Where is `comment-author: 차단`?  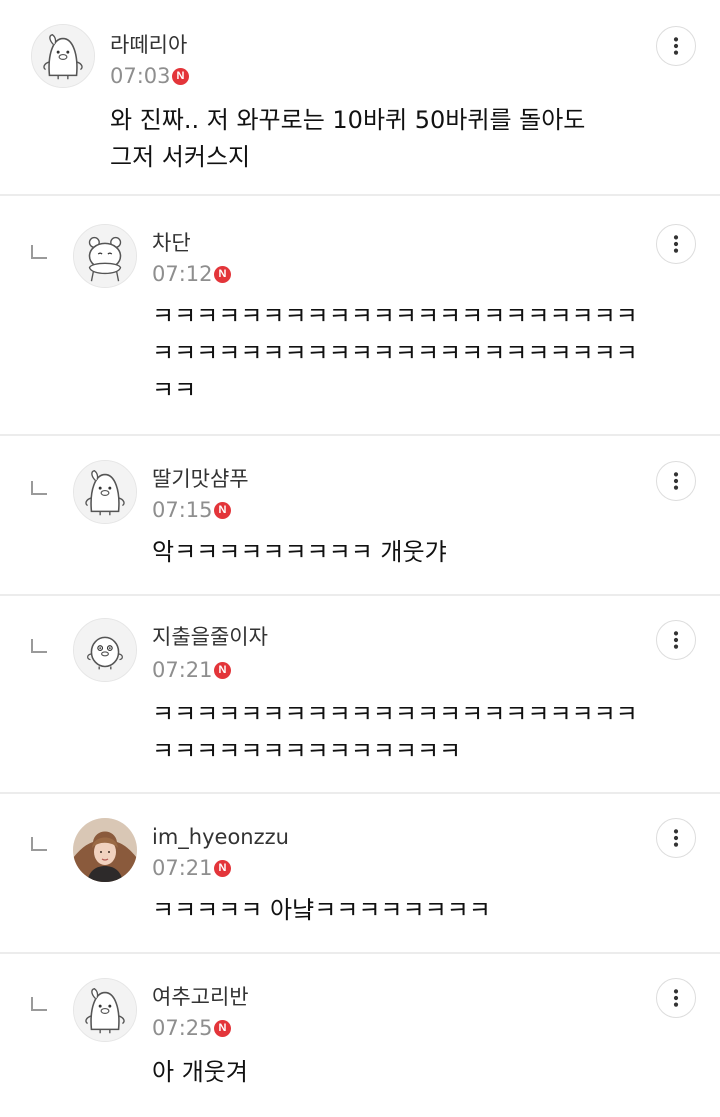
comment-author: 차단 is located at coordinates (171, 243).